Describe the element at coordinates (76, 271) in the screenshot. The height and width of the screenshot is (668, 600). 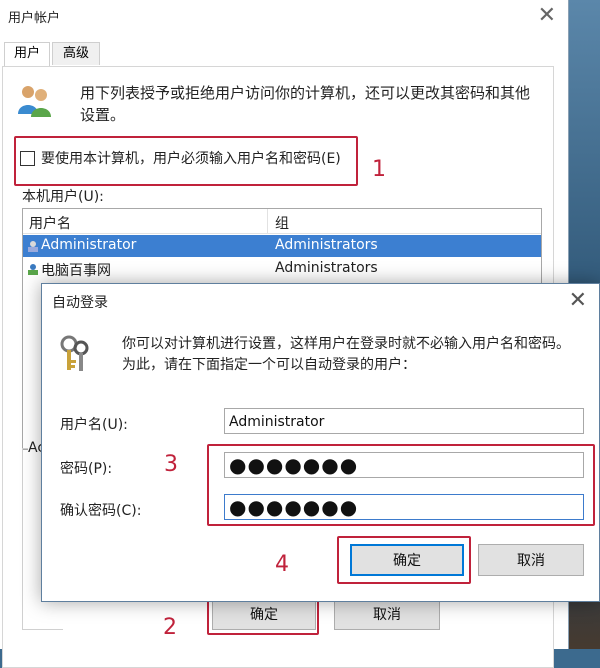
I see `user-name: 电脑百事网` at that location.